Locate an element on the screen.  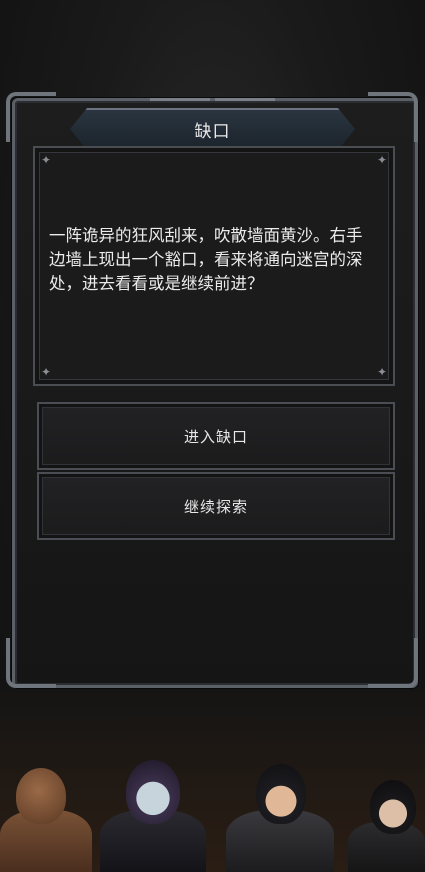
choice-enter-gap-button: 进入缺口 is located at coordinates (216, 436).